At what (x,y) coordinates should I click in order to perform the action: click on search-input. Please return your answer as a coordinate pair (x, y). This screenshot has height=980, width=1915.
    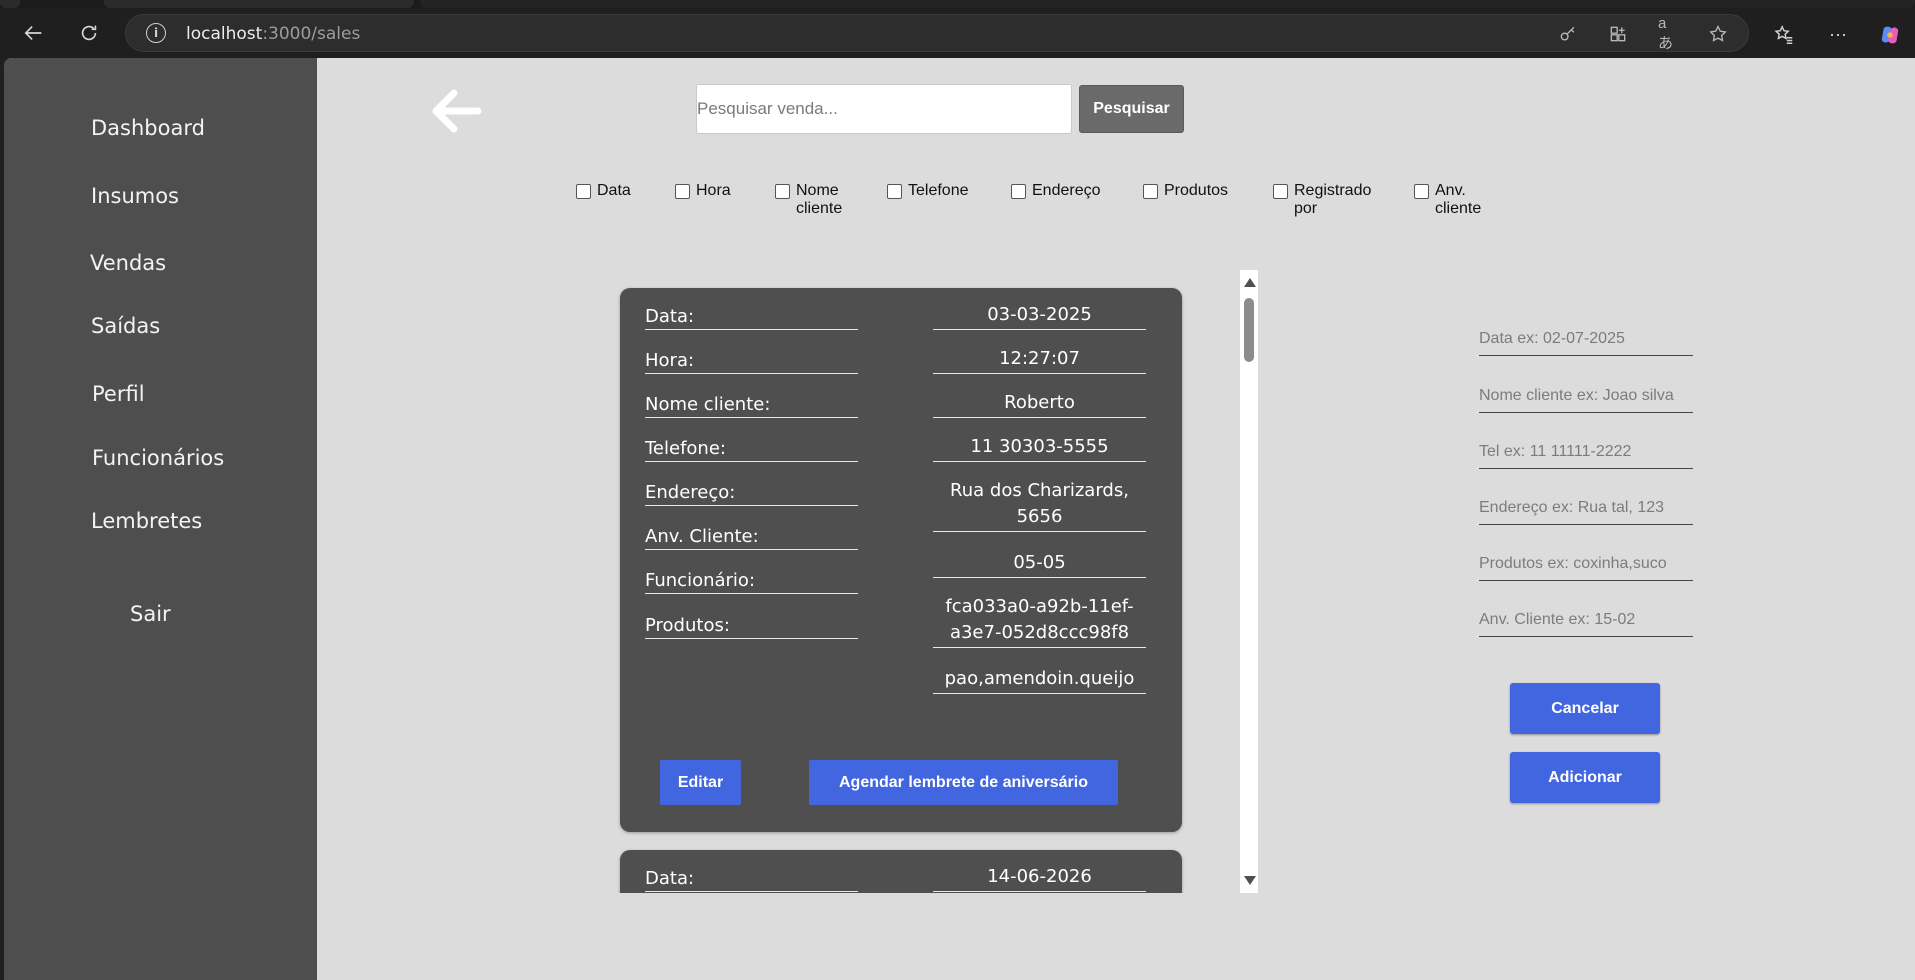
    Looking at the image, I should click on (884, 109).